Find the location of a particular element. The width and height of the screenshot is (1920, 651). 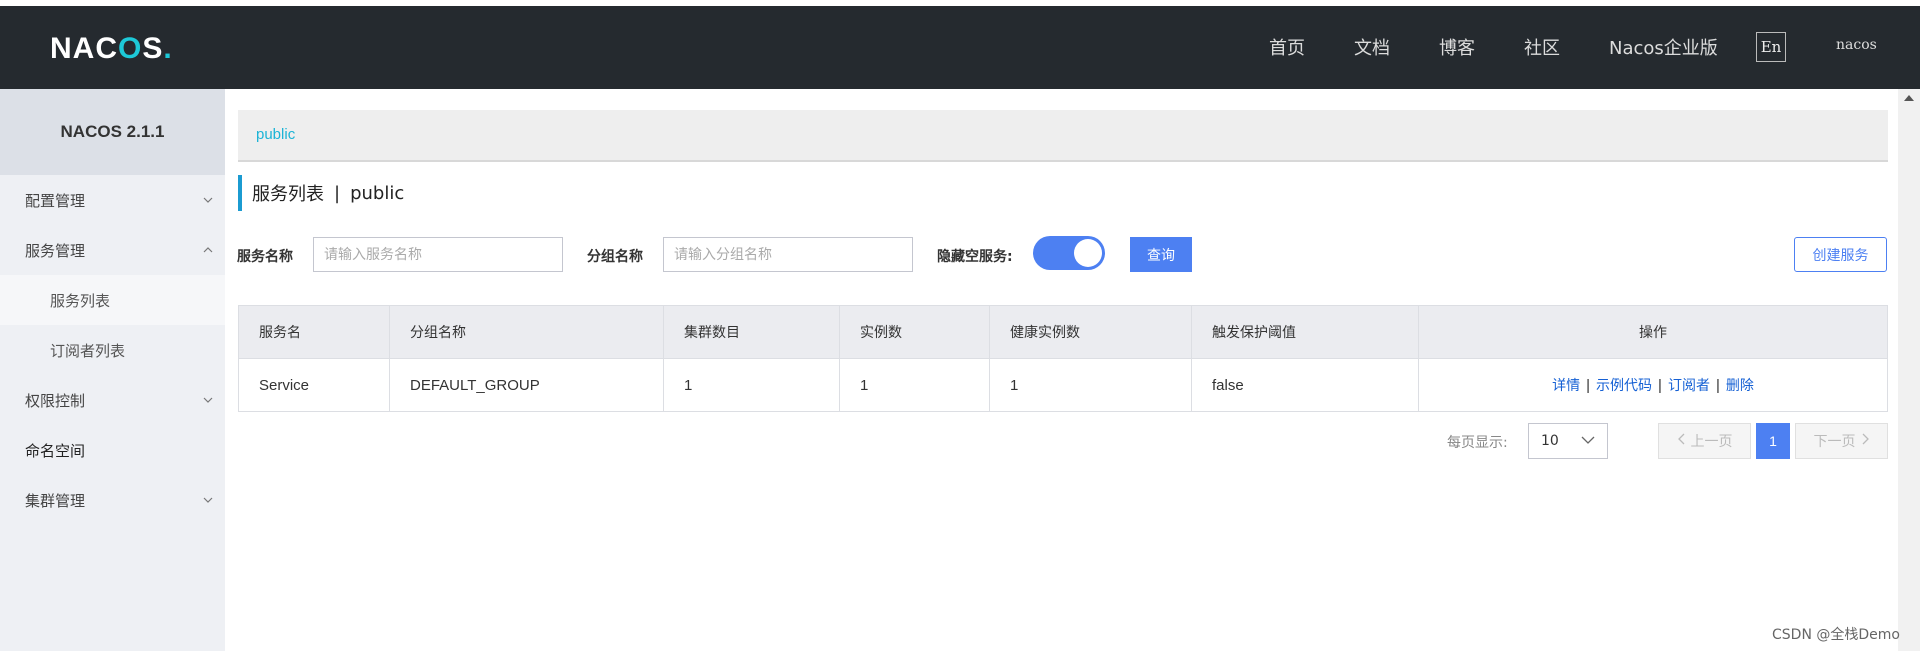

cell-service-name: Service is located at coordinates (314, 385).